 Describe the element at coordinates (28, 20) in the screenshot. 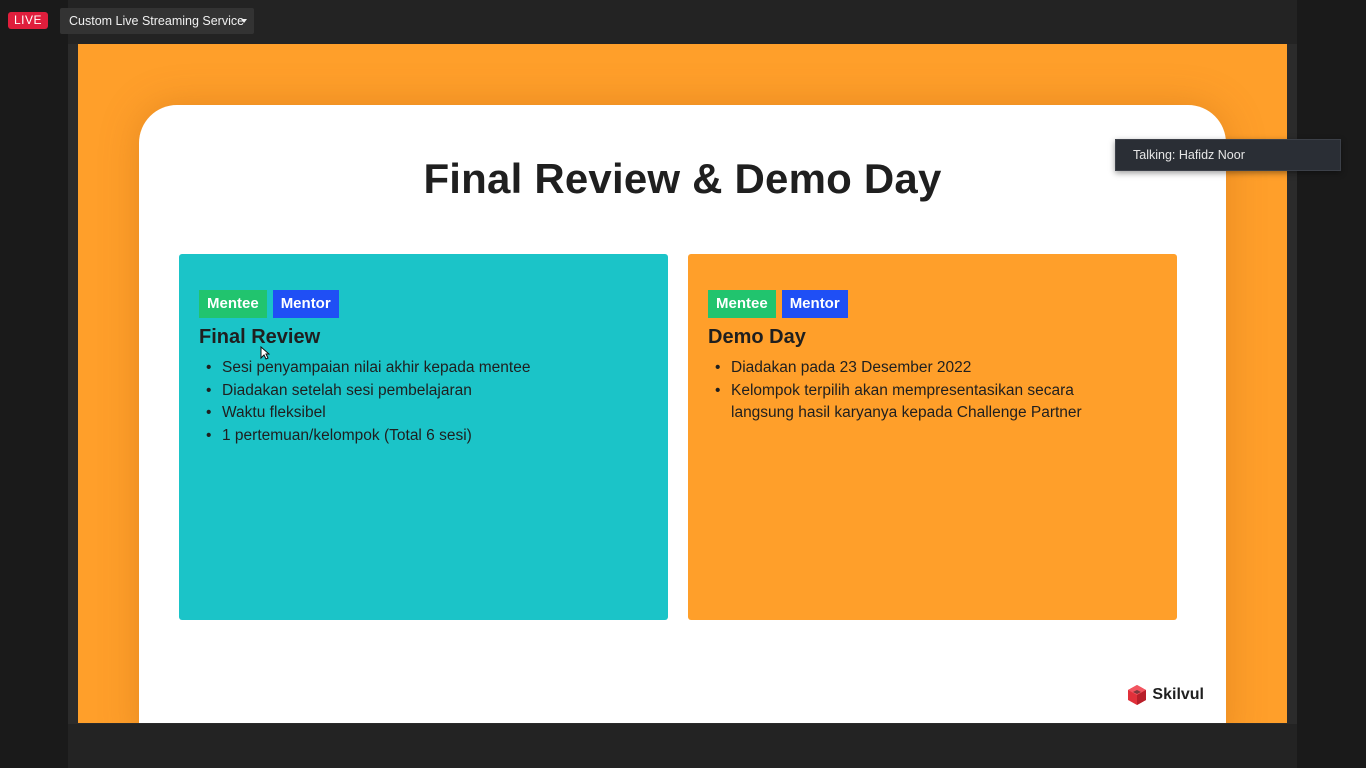

I see `live-badge: LIVE` at that location.